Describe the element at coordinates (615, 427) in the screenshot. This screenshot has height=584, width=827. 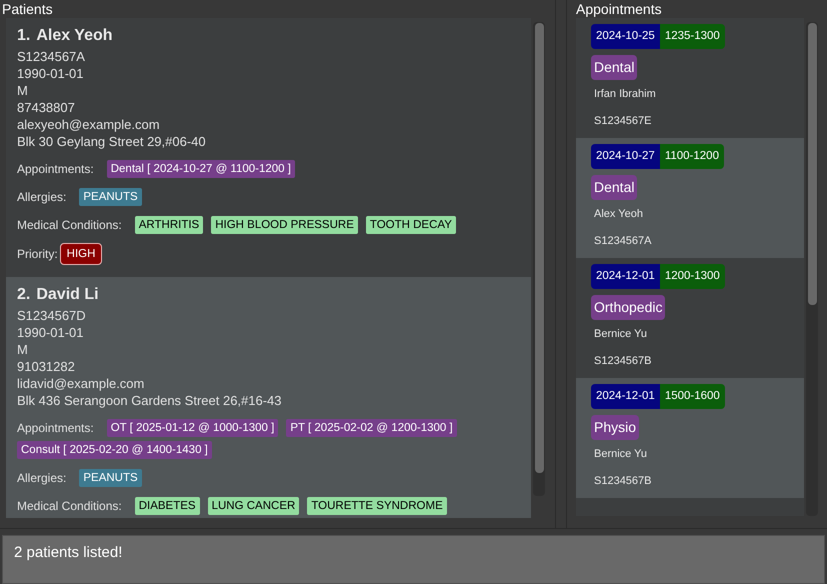
I see `appointment-type: Physio` at that location.